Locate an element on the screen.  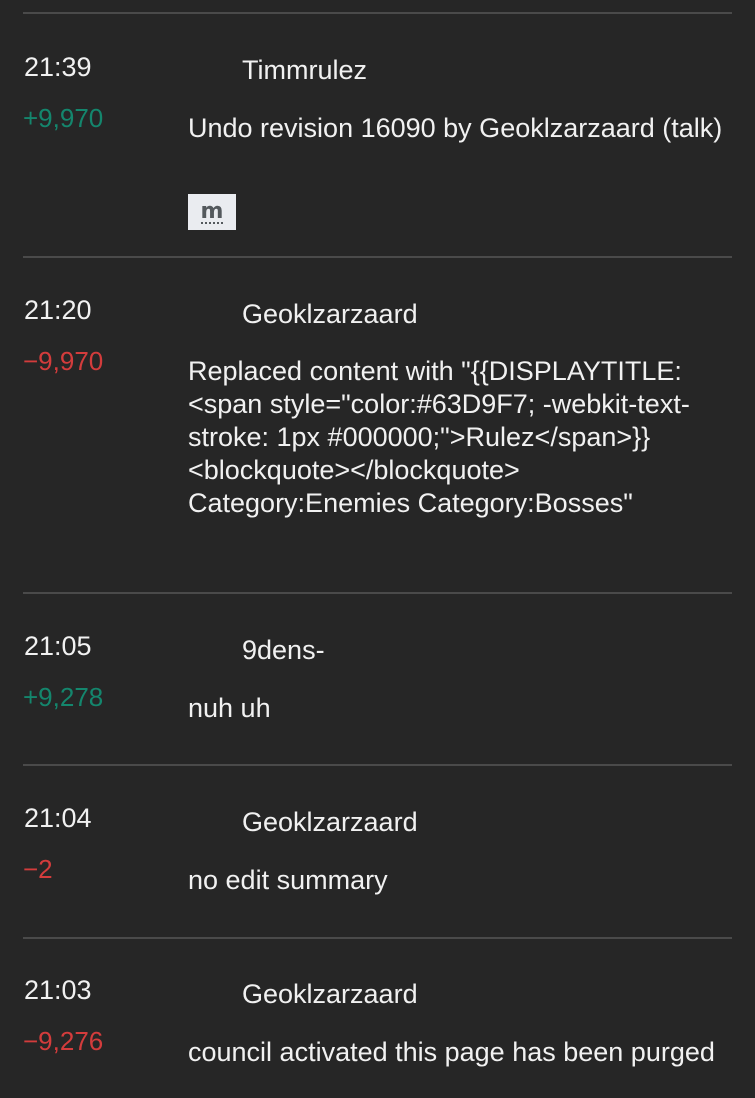
minor-edit-label: m is located at coordinates (212, 211).